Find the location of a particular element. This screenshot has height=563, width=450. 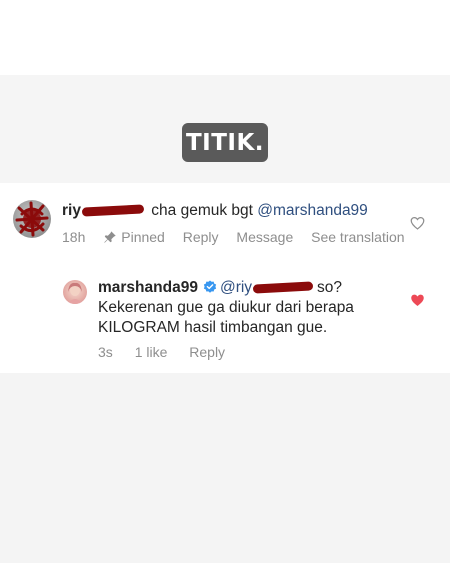

comment-body: cha gemuk bgt is located at coordinates (202, 210).